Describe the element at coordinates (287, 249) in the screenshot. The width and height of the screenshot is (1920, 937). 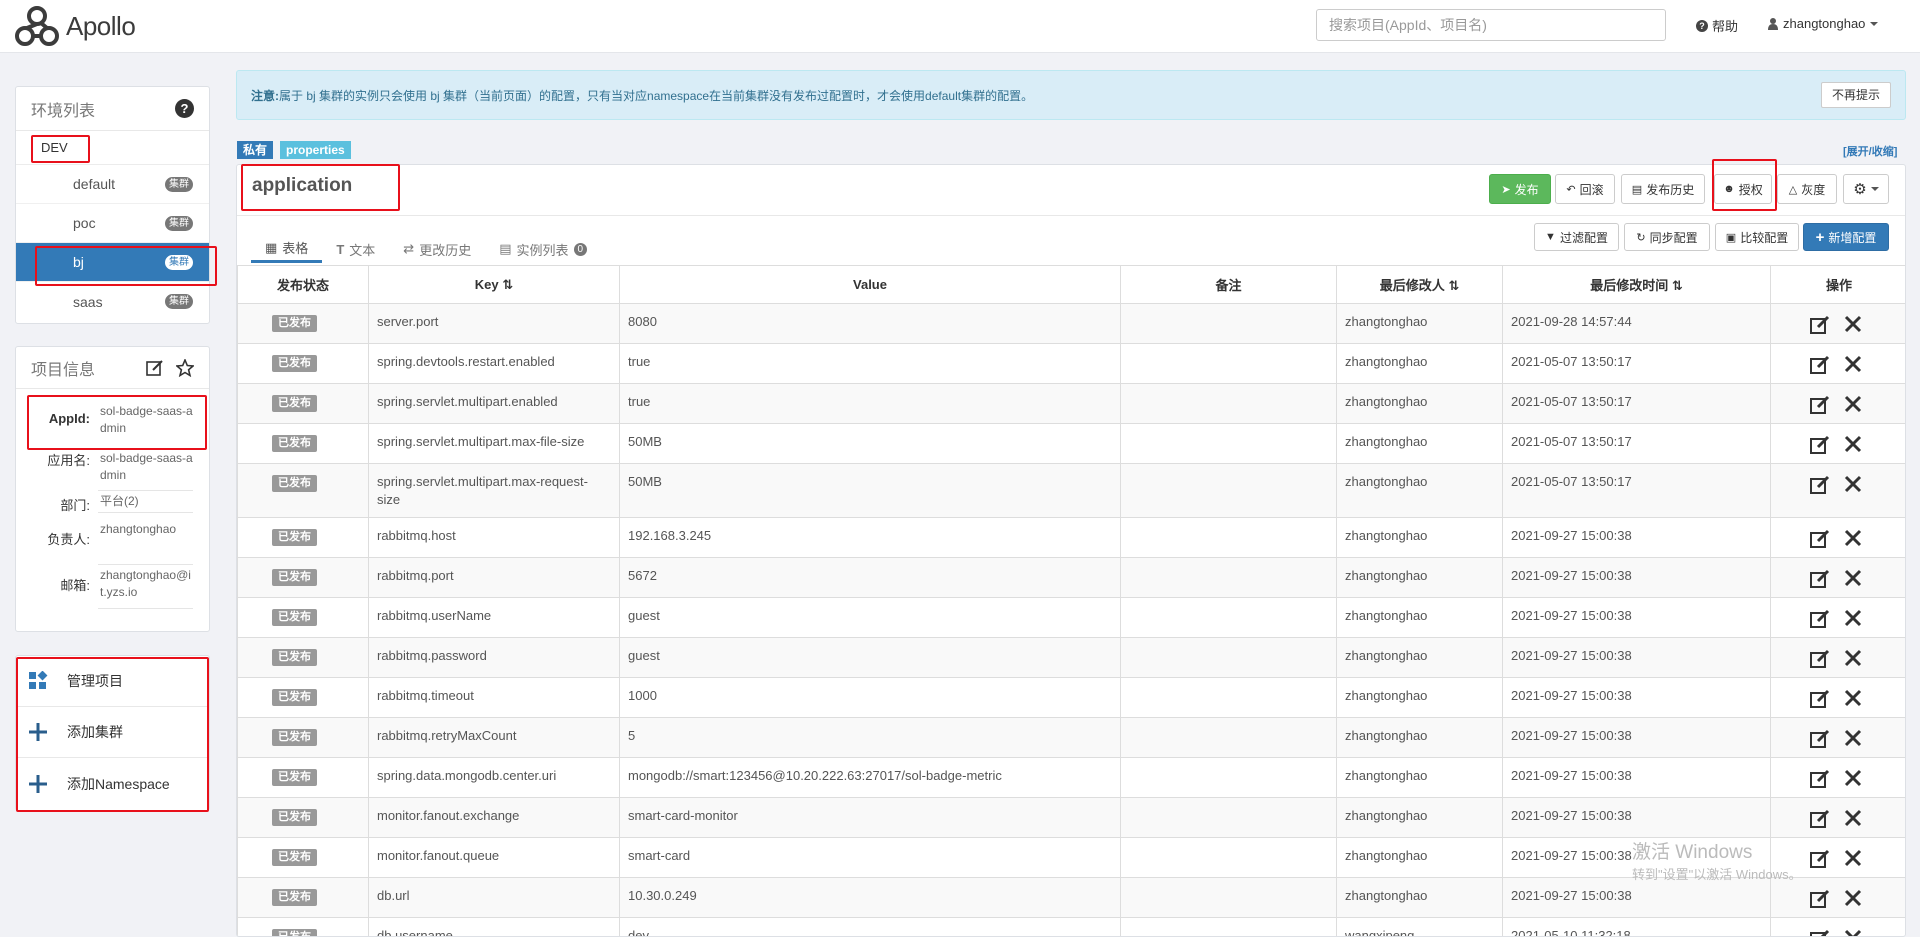
I see `tab-table: ▦ 表格` at that location.